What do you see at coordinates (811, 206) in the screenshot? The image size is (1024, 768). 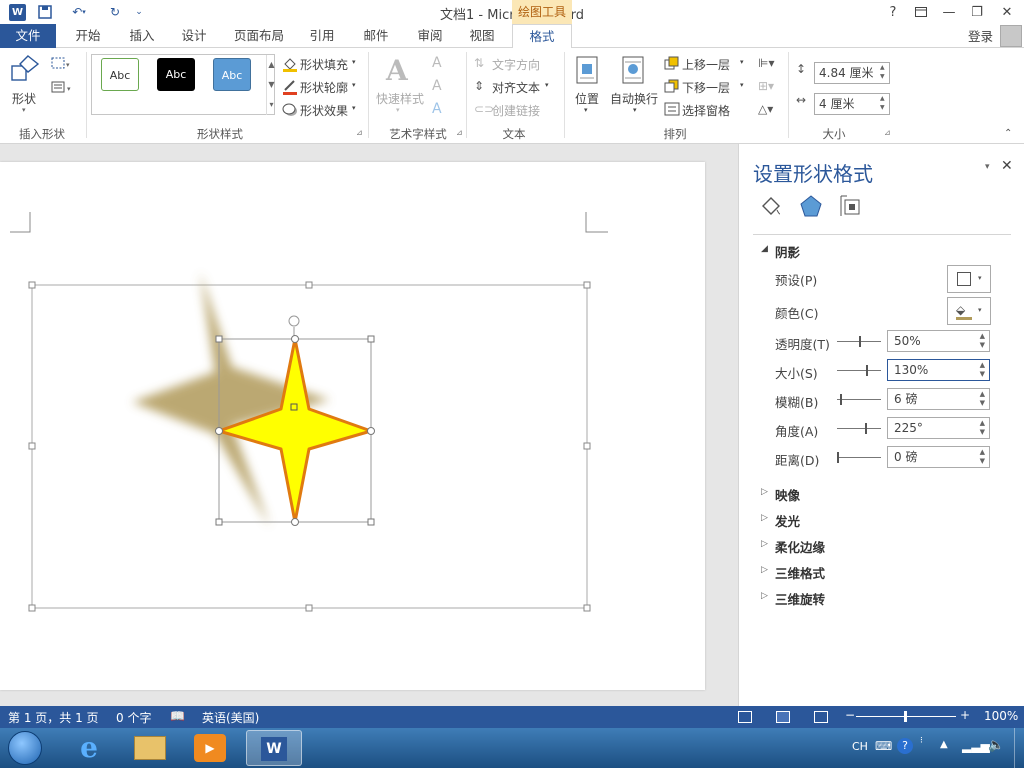 I see `effects-icon` at bounding box center [811, 206].